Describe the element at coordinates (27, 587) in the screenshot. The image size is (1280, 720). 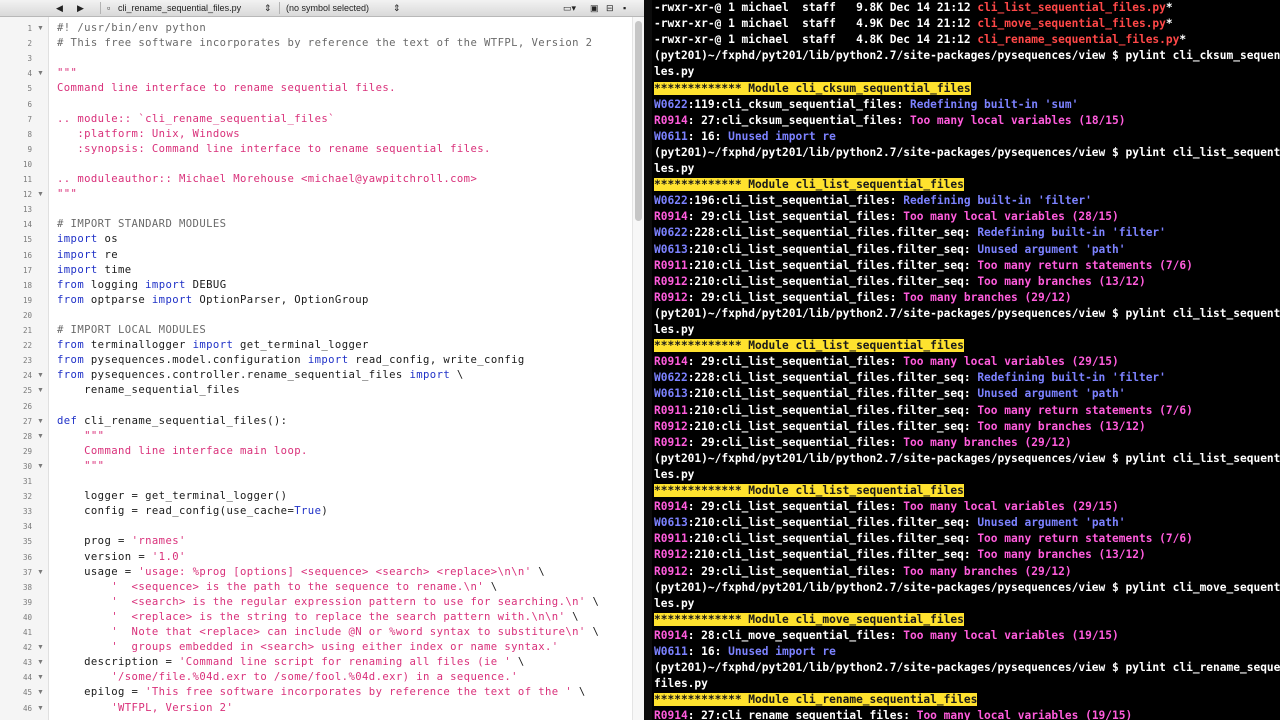
I see `line-number: 38` at that location.